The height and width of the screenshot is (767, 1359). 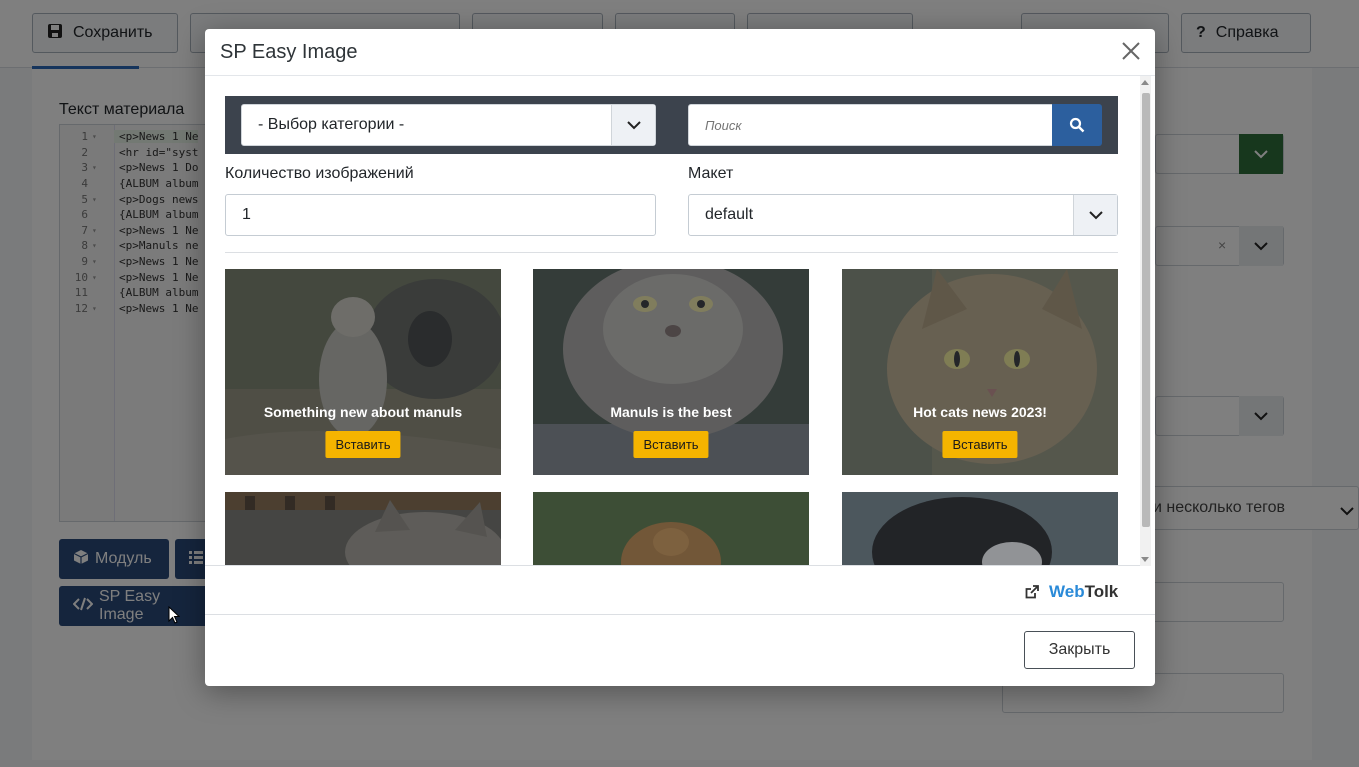 I want to click on close-icon, so click(x=1131, y=51).